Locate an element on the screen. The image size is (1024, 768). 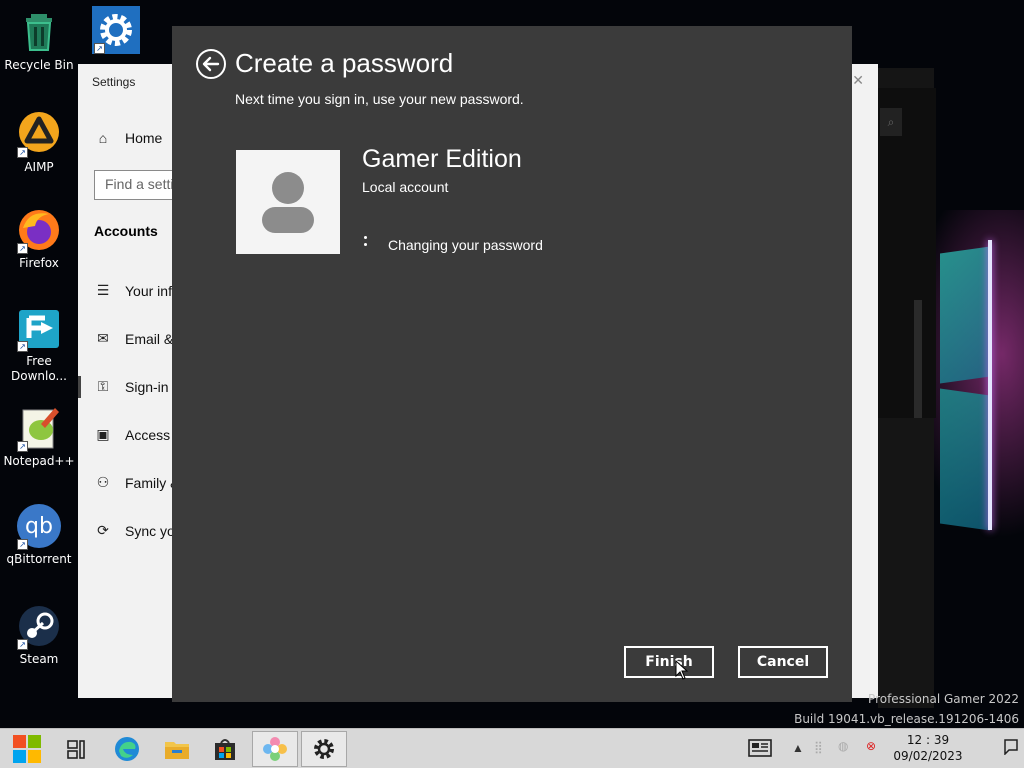
desktop-icon-steam: ↗ Steam is located at coordinates (39, 634).